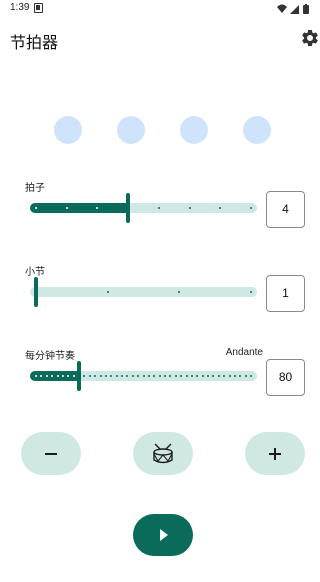 The height and width of the screenshot is (582, 320). I want to click on slider-track, so click(143, 292).